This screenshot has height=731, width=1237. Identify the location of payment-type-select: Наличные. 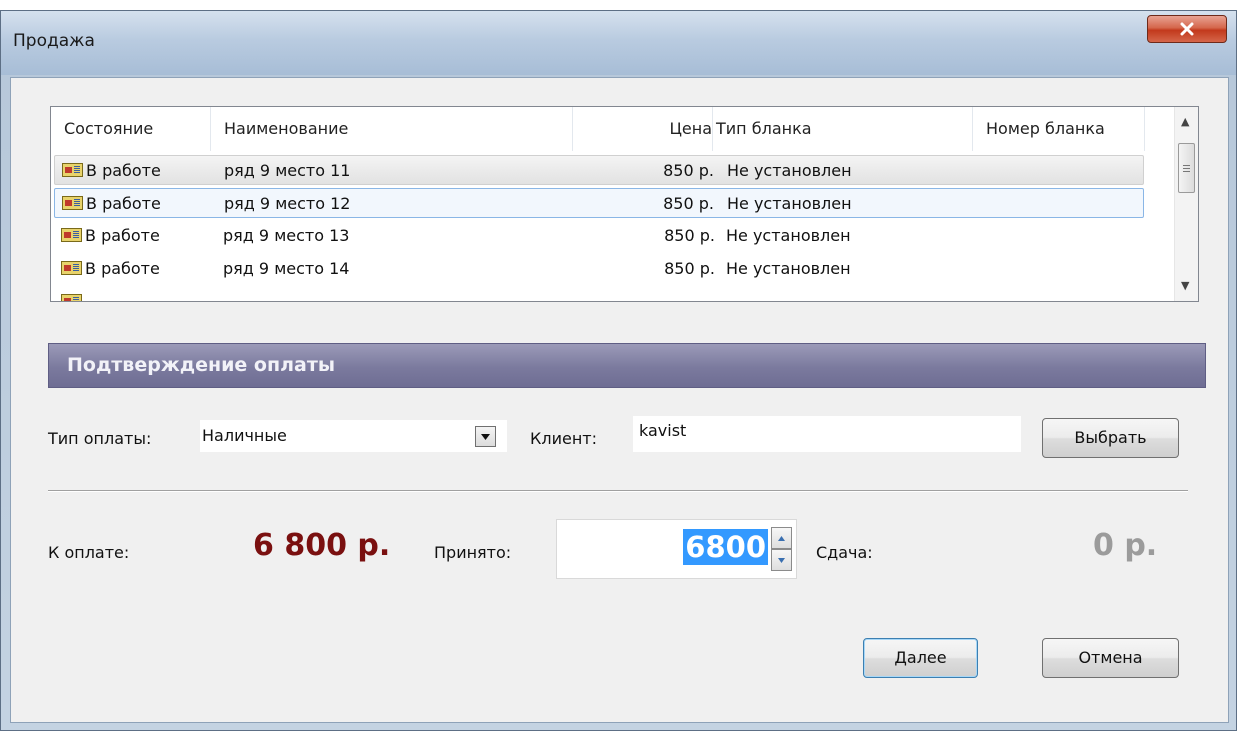
(353, 436).